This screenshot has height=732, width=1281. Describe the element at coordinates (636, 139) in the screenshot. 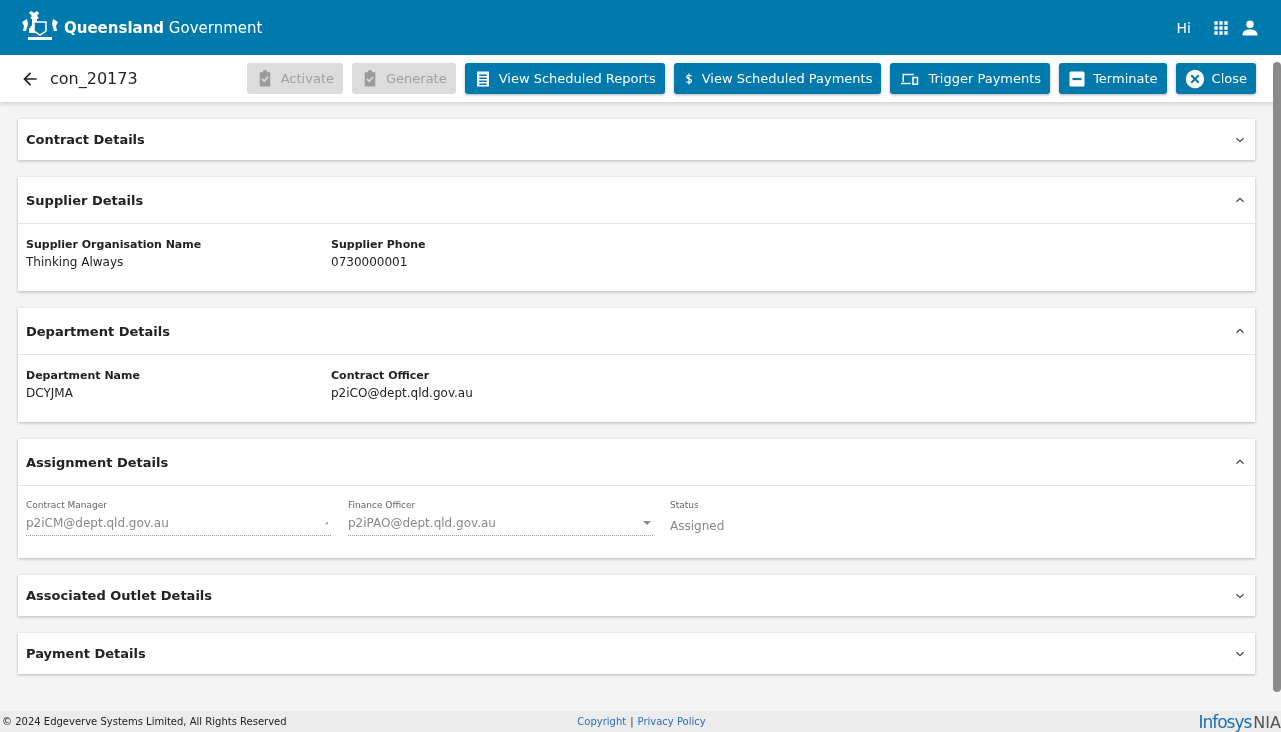

I see `section-header: Contract Details` at that location.